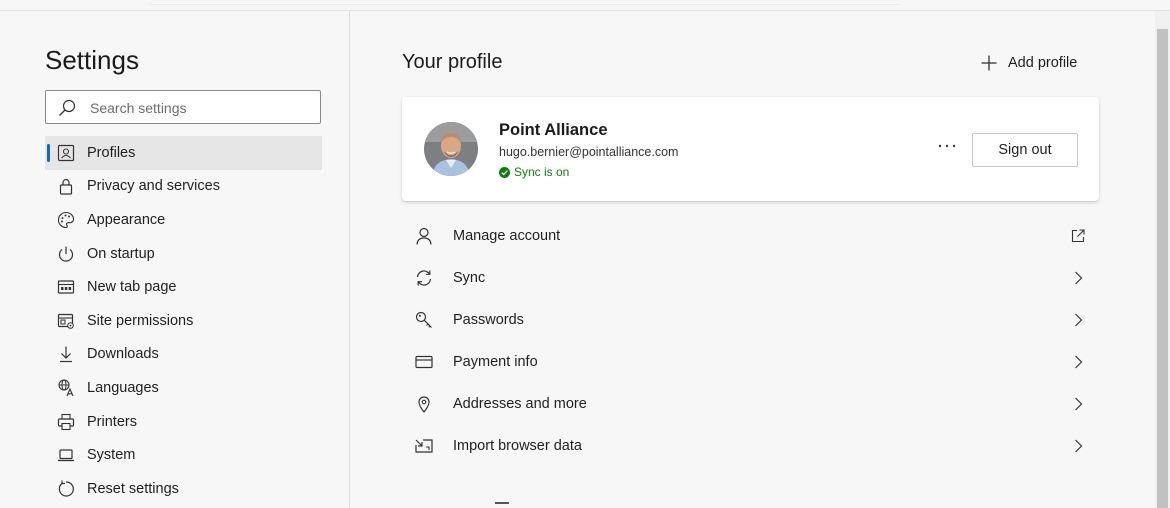 This screenshot has width=1170, height=508. I want to click on site-permissions-icon, so click(65, 321).